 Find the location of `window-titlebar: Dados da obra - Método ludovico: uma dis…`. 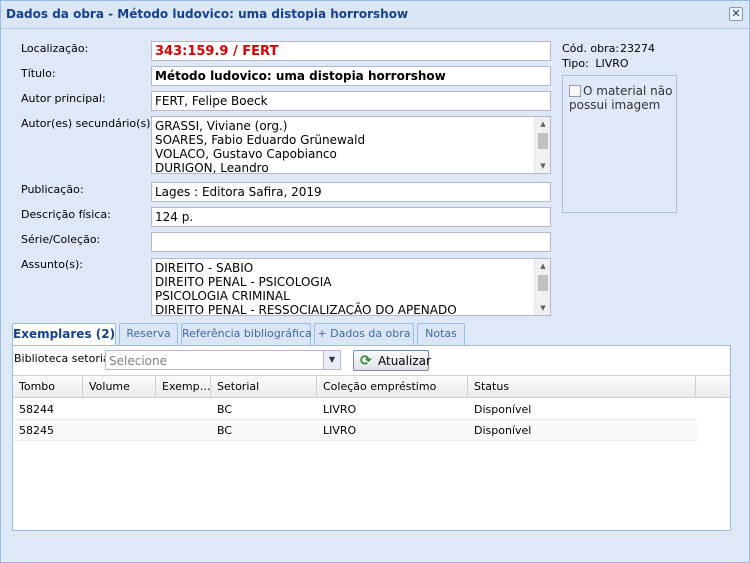

window-titlebar: Dados da obra - Método ludovico: uma dis… is located at coordinates (375, 15).